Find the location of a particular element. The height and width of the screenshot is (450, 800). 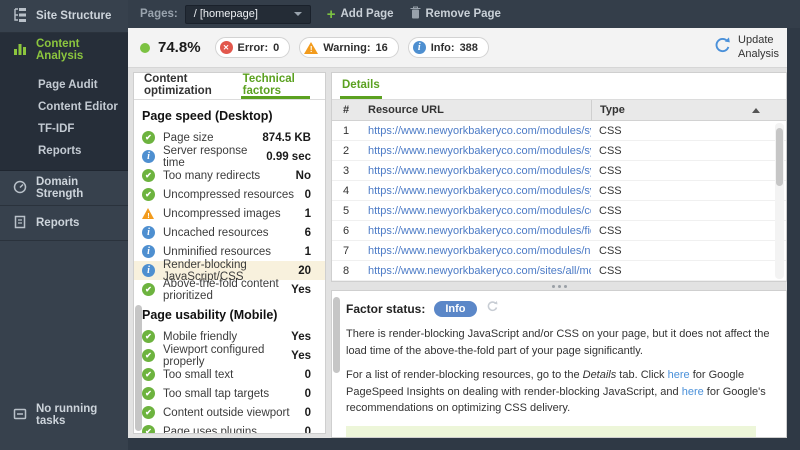

column-header-resource-url: Resource URL is located at coordinates (475, 110).